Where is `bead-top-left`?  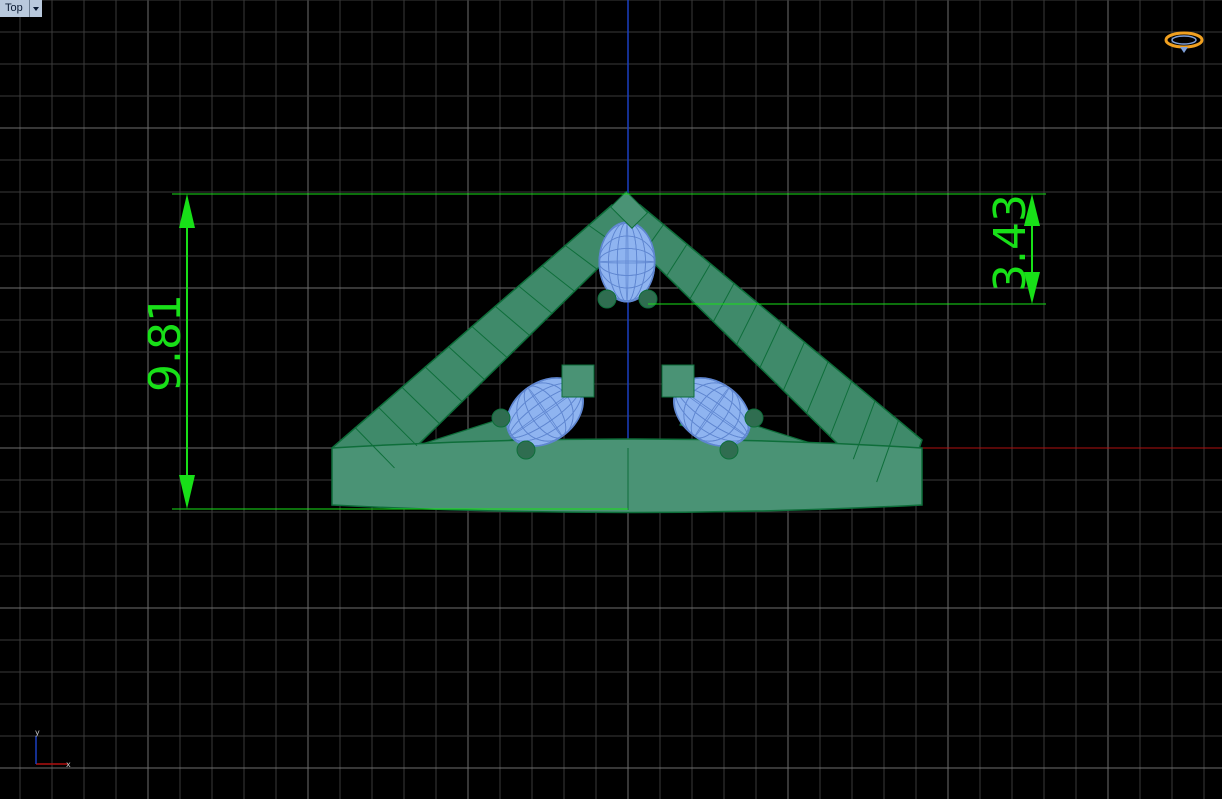
bead-top-left is located at coordinates (607, 299).